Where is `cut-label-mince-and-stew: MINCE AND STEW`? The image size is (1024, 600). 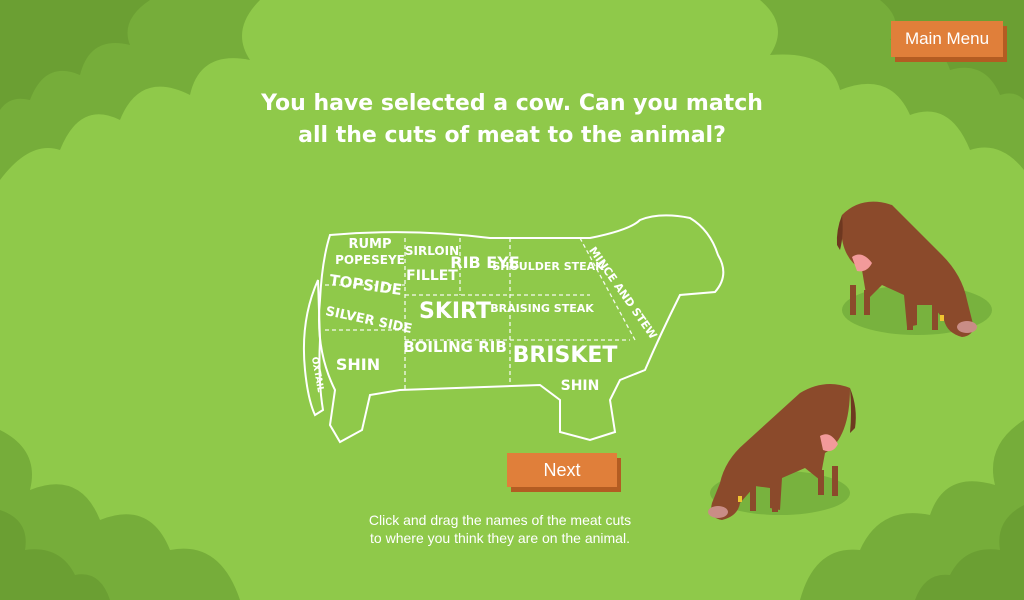 cut-label-mince-and-stew: MINCE AND STEW is located at coordinates (622, 292).